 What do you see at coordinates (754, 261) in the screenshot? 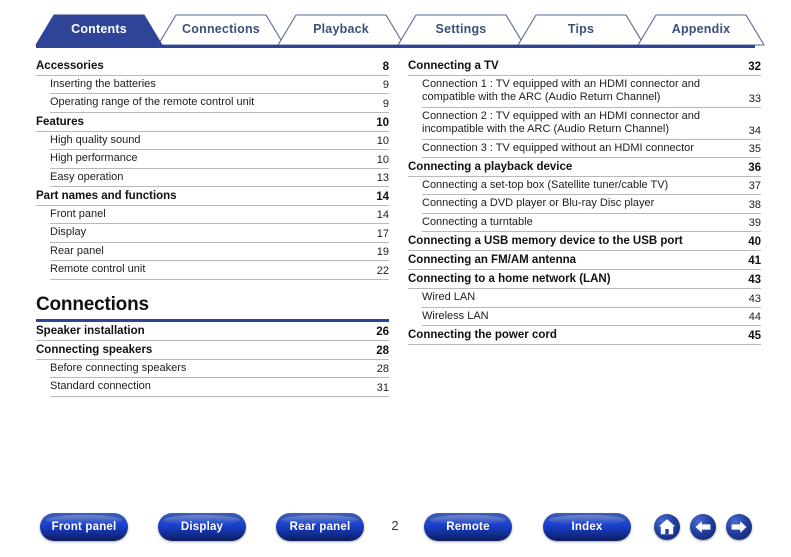
I see `toc-entry-page: 41` at bounding box center [754, 261].